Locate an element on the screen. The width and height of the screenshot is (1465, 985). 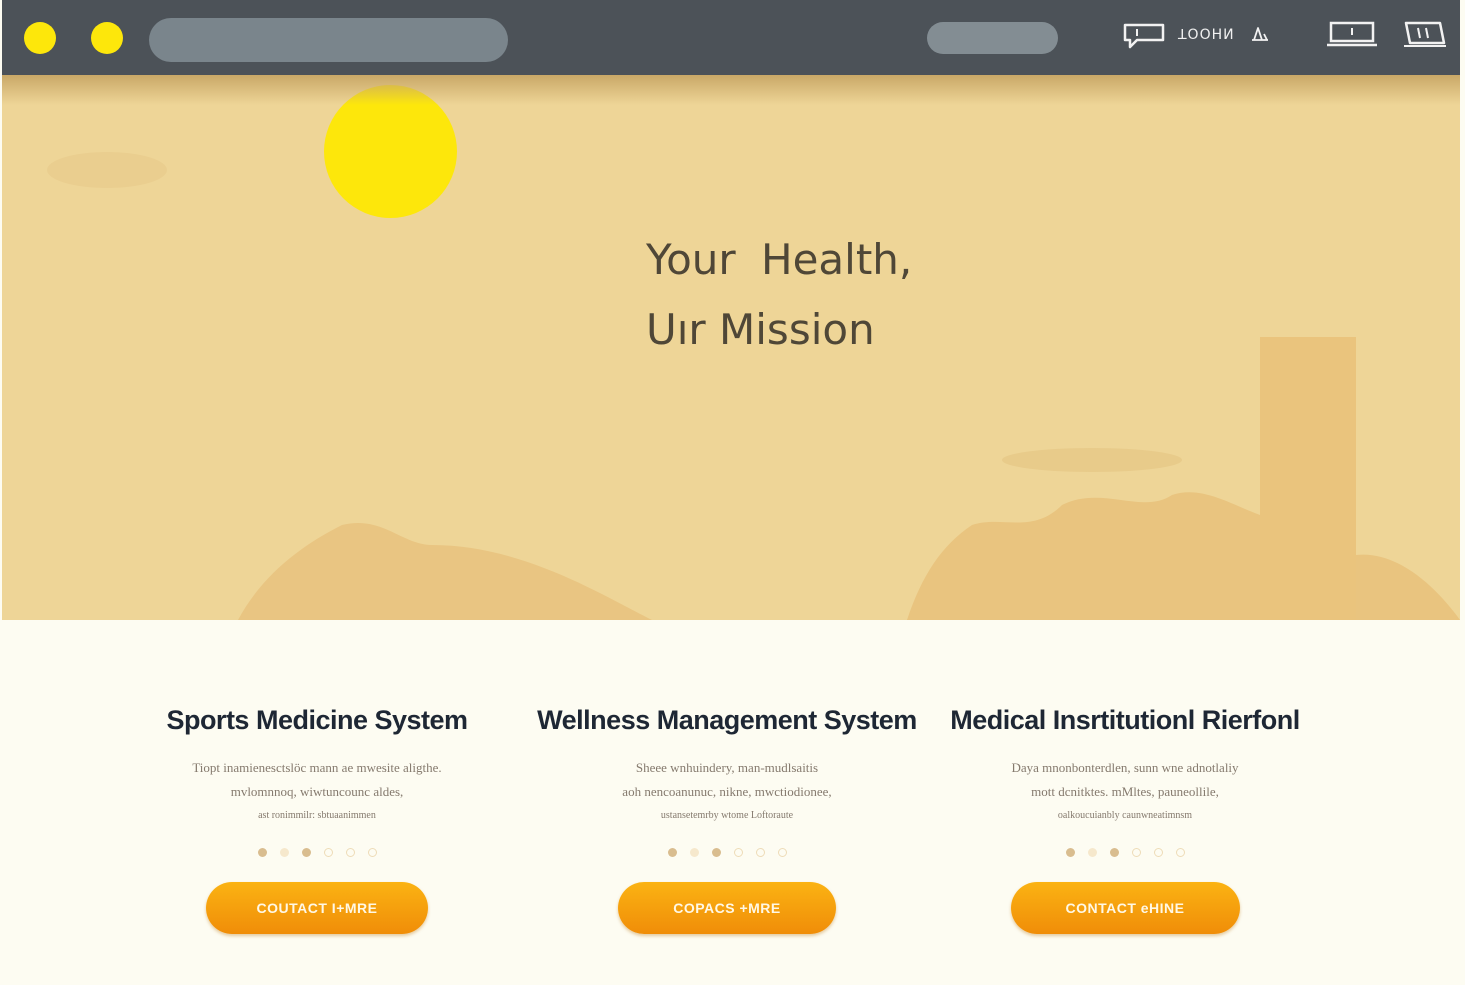
search-pill is located at coordinates (992, 38).